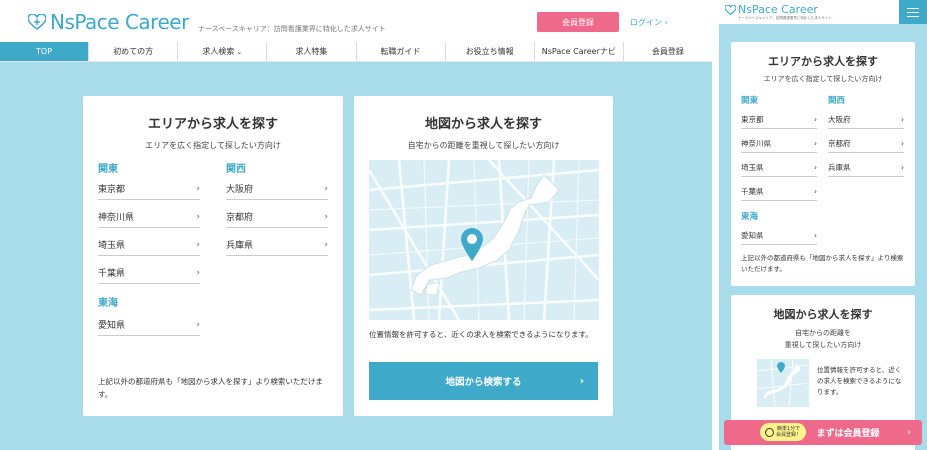 The width and height of the screenshot is (927, 450). Describe the element at coordinates (483, 124) in the screenshot. I see `map-card-title: 地図から求人を探す` at that location.